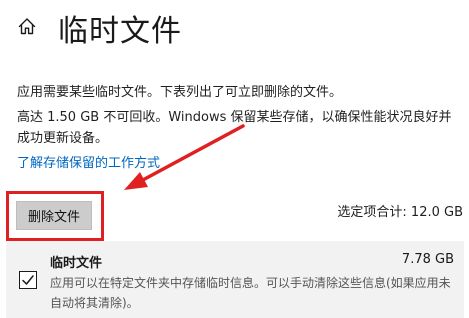  Describe the element at coordinates (180, 92) in the screenshot. I see `intro-text: 应用需要某些临时文件。下表列出了可立即删除的文件。` at that location.